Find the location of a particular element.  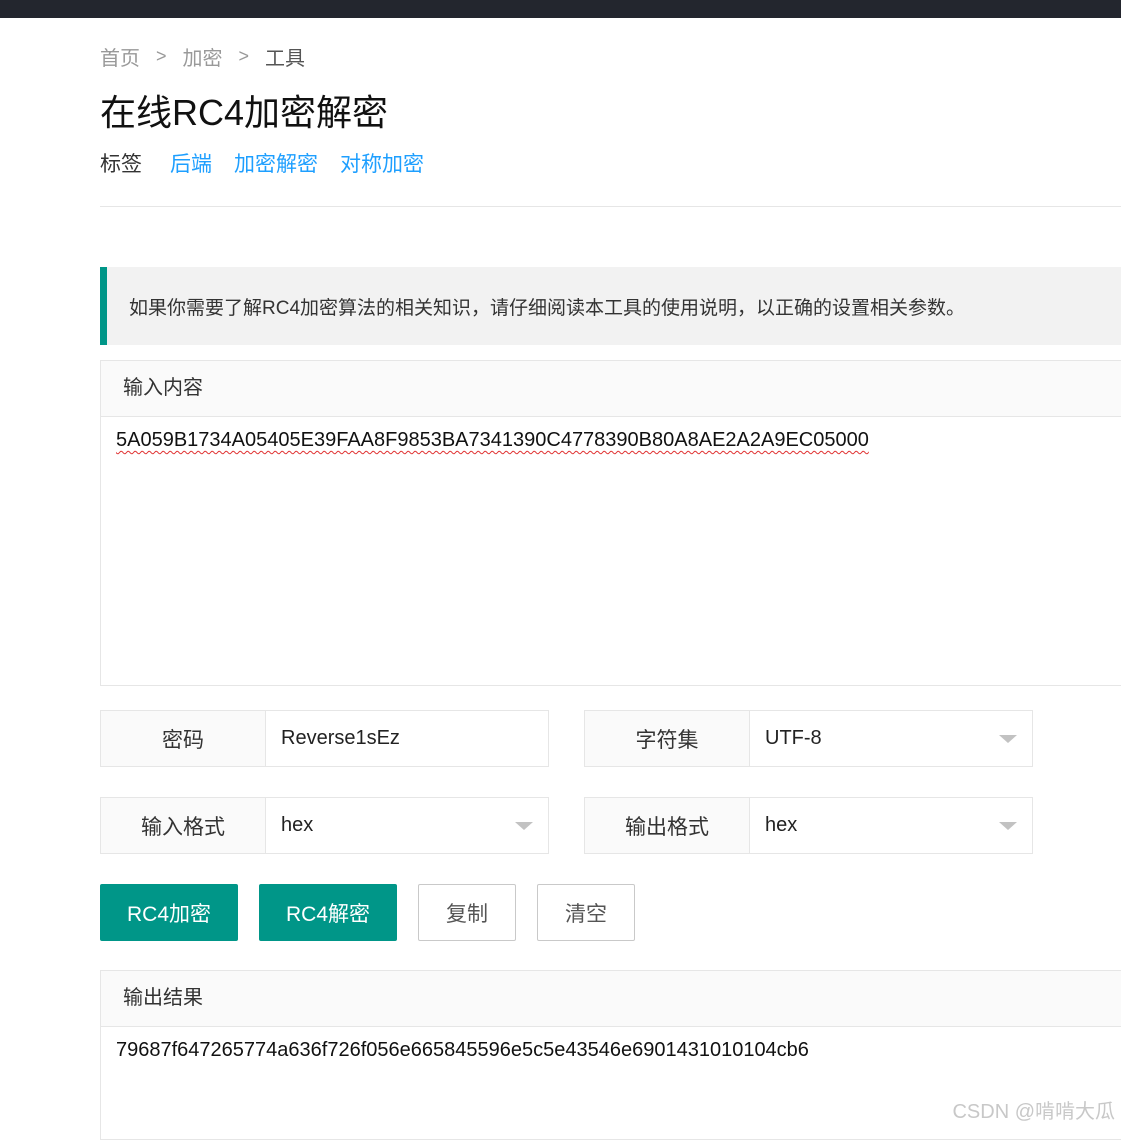

top-navigation-bar is located at coordinates (560, 9).